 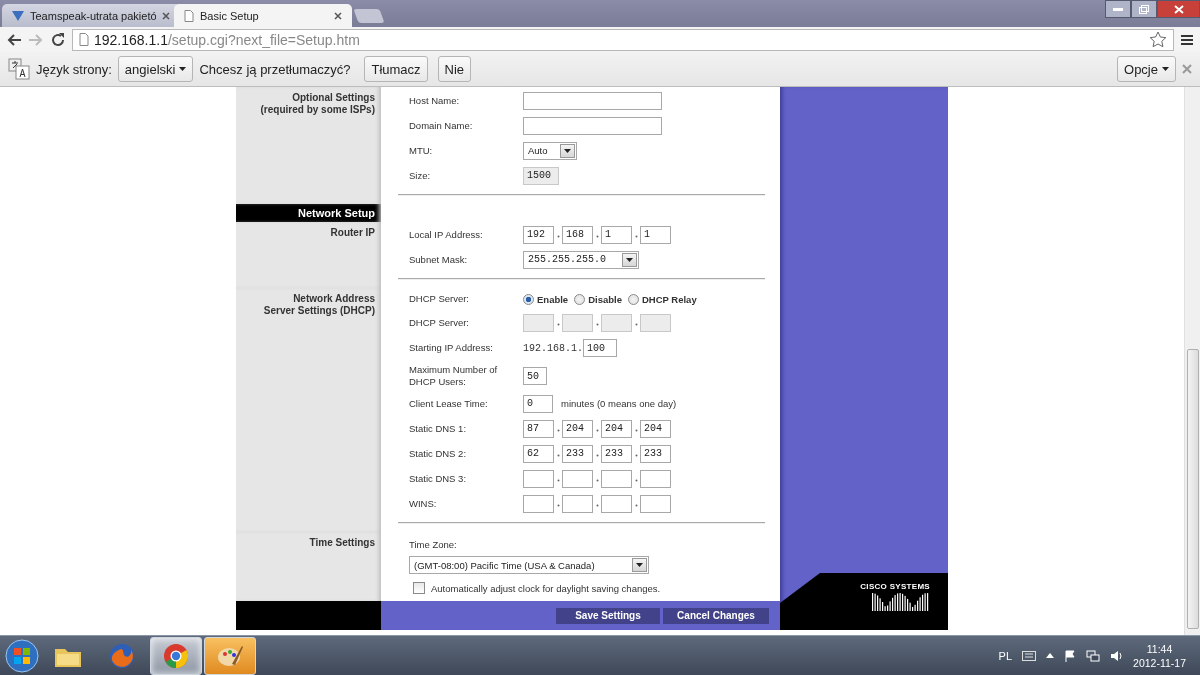 What do you see at coordinates (438, 478) in the screenshot?
I see `field-label: Static DNS 3:` at bounding box center [438, 478].